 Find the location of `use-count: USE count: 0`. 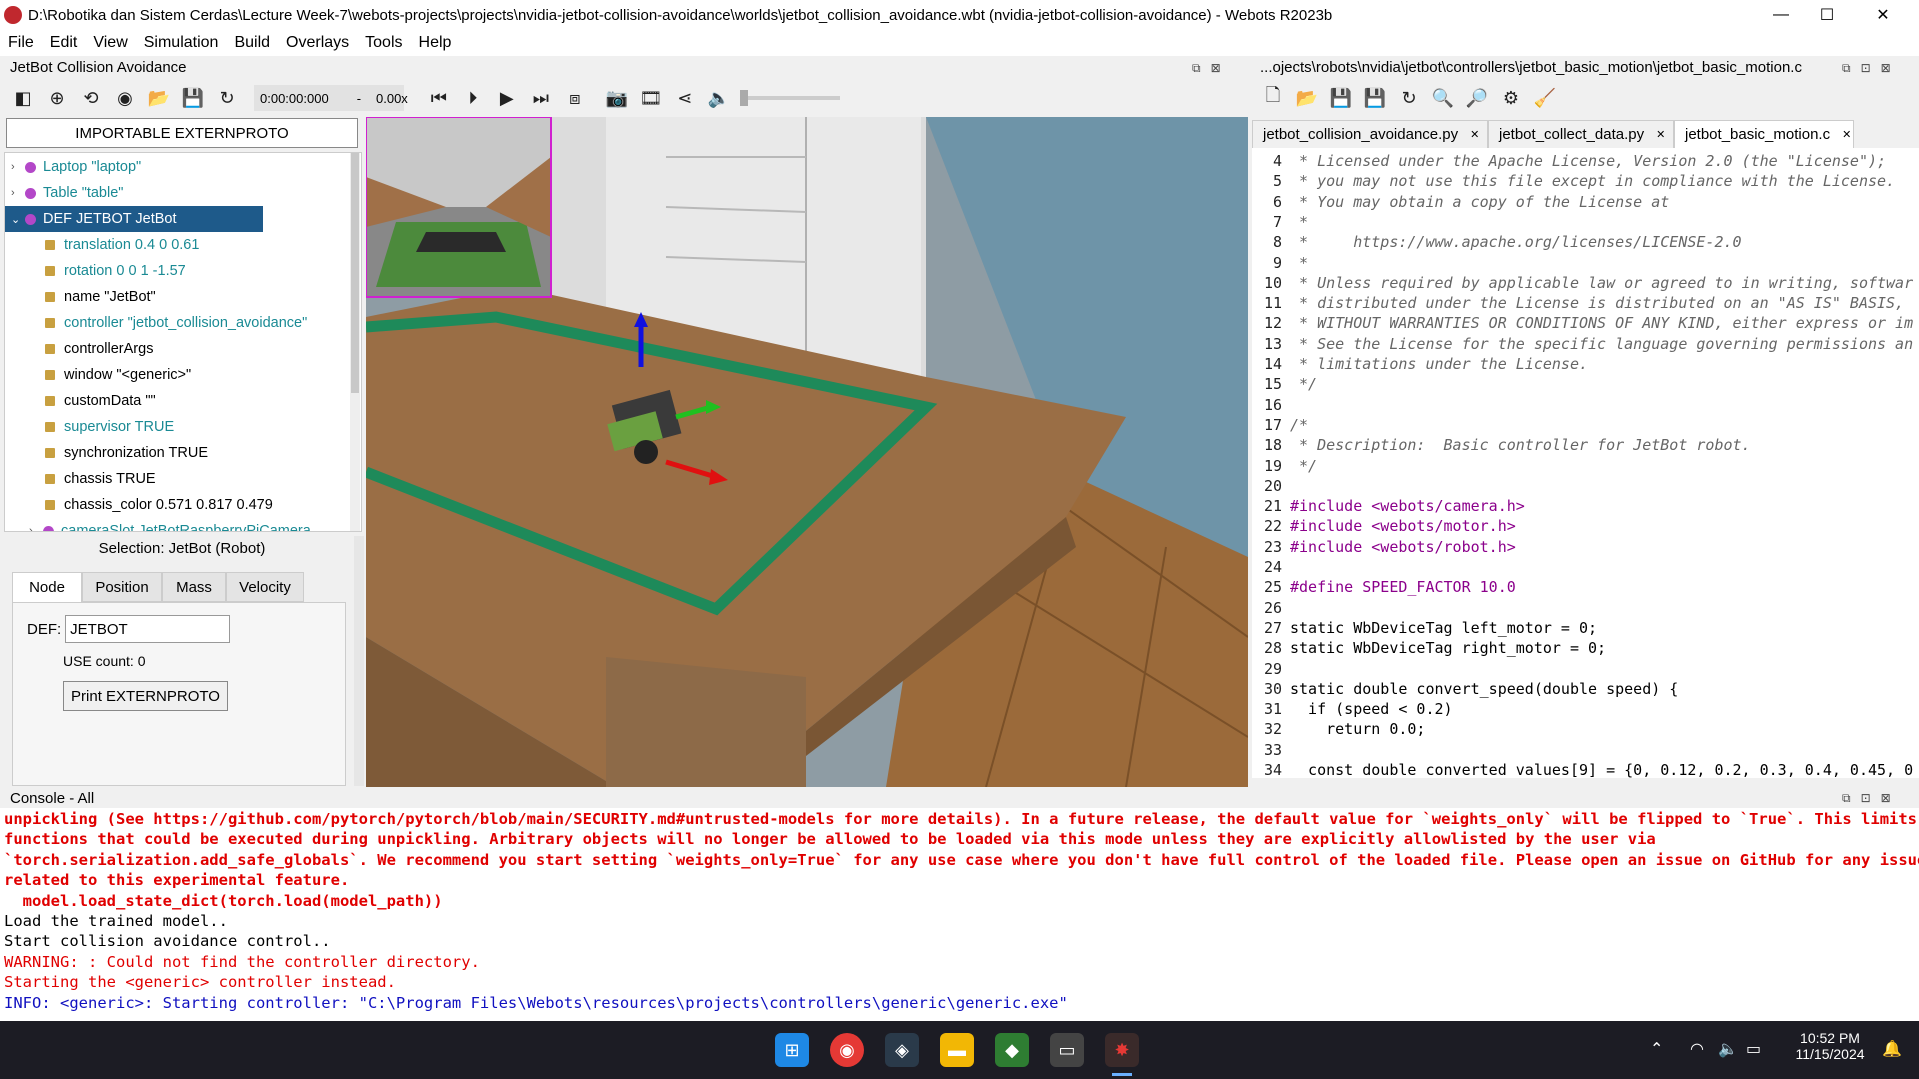

use-count: USE count: 0 is located at coordinates (104, 661).